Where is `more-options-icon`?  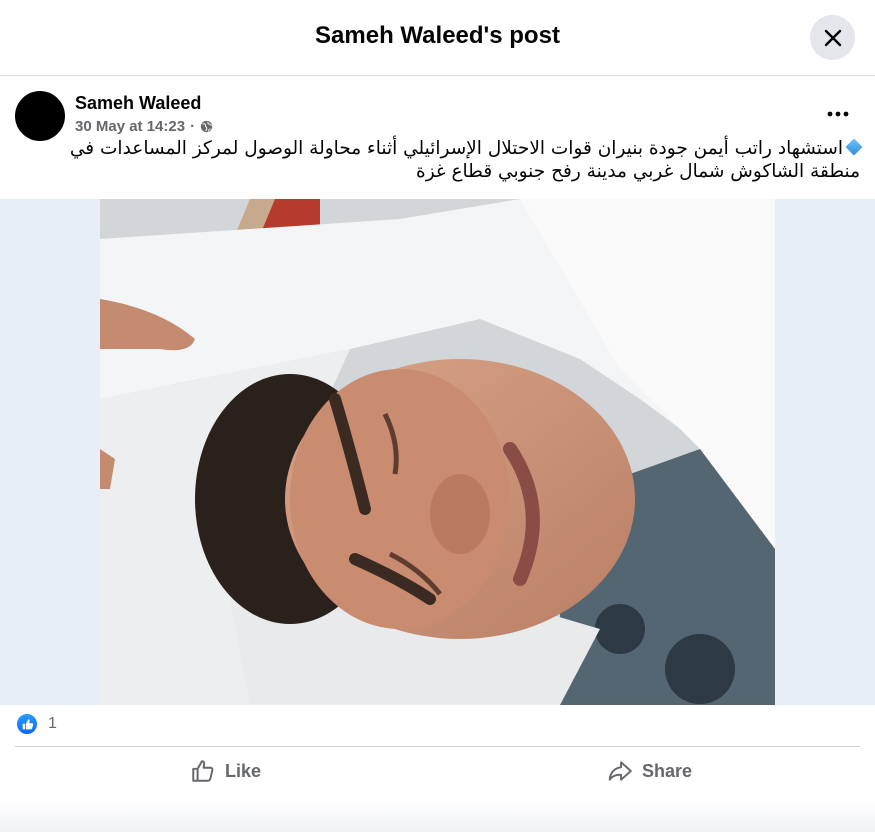 more-options-icon is located at coordinates (838, 114).